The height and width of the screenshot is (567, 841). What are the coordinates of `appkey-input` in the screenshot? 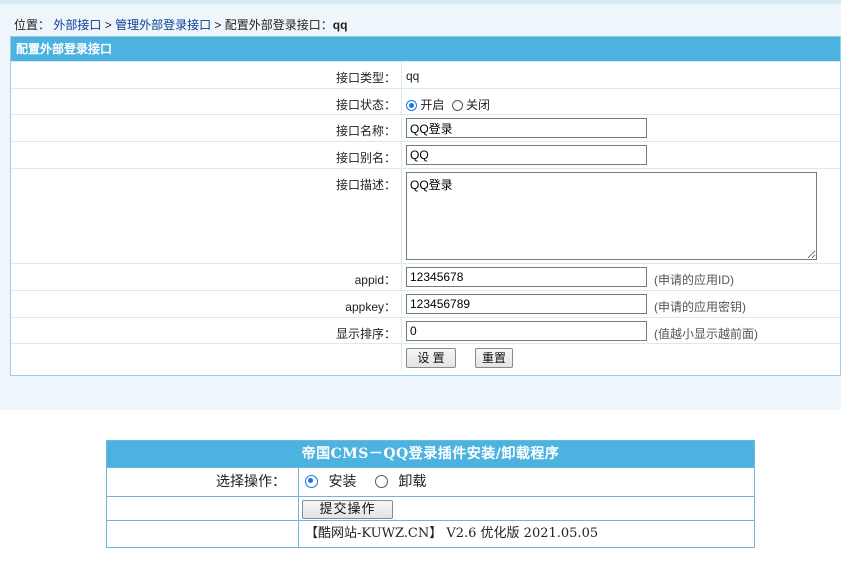 It's located at (526, 304).